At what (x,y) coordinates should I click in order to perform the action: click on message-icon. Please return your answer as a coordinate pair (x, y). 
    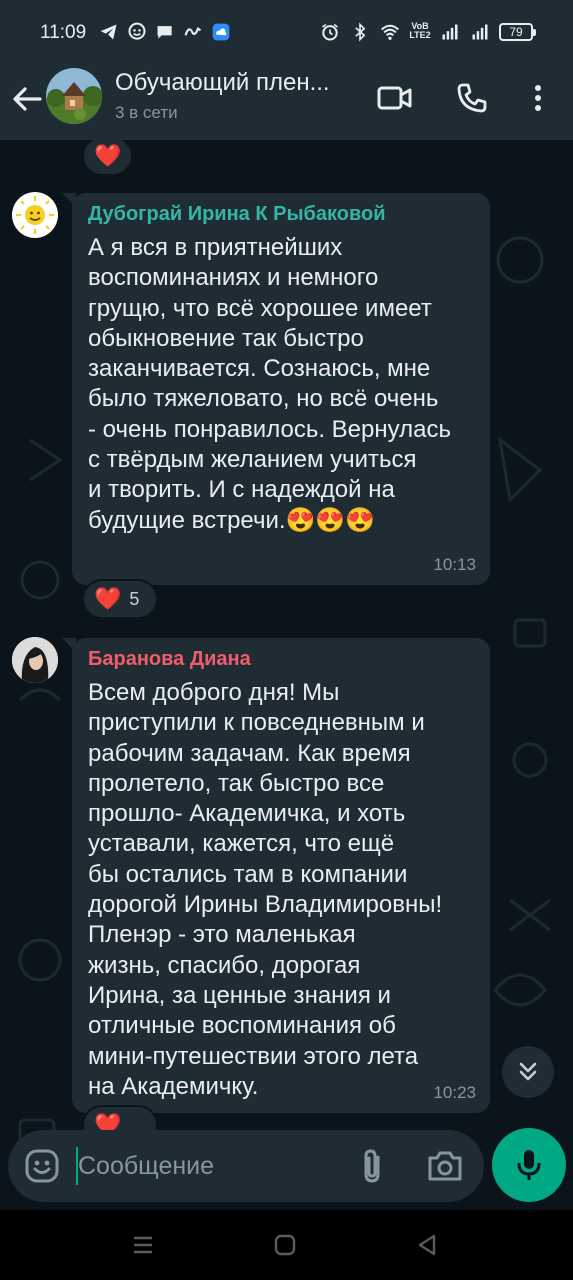
    Looking at the image, I should click on (164, 32).